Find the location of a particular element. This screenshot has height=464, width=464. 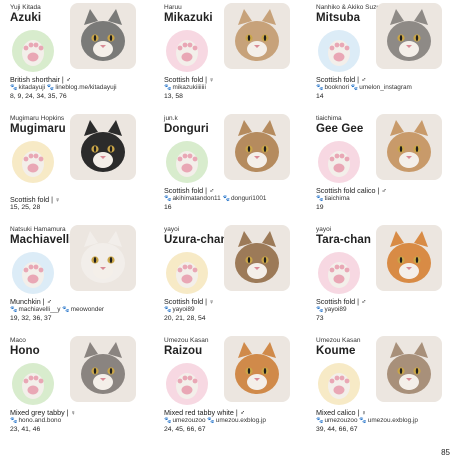

cat-name: Azuki is located at coordinates (26, 18).